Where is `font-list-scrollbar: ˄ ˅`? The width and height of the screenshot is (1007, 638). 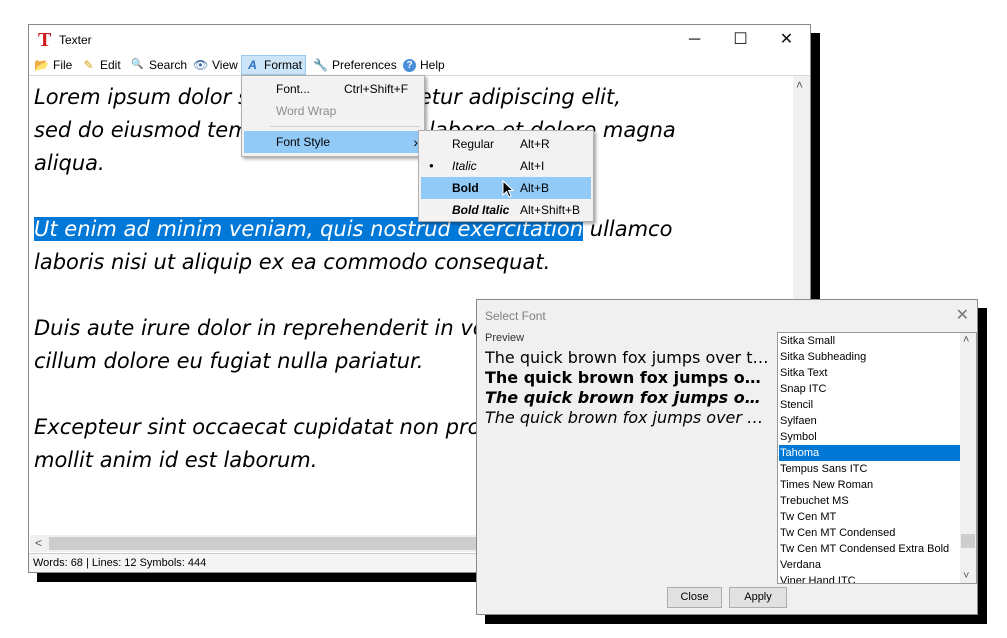
font-list-scrollbar: ˄ ˅ is located at coordinates (968, 458).